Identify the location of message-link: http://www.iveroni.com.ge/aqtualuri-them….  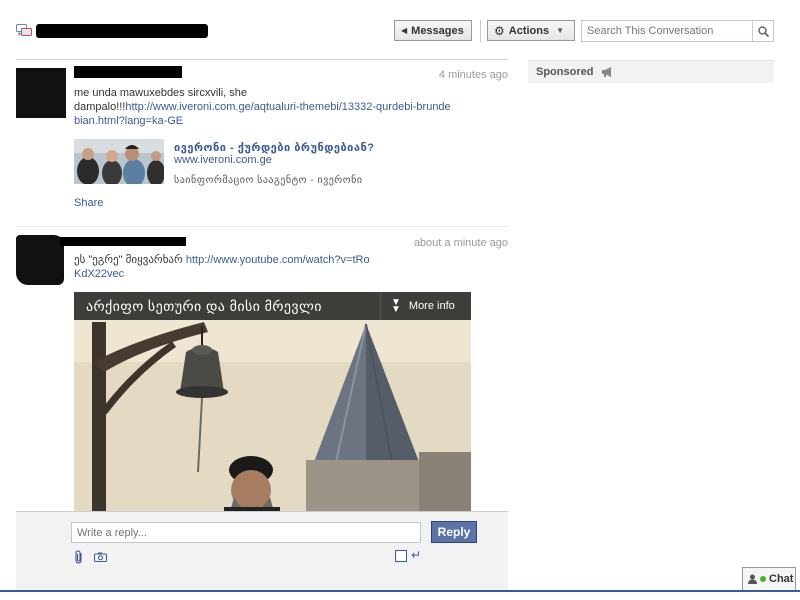
(262, 114).